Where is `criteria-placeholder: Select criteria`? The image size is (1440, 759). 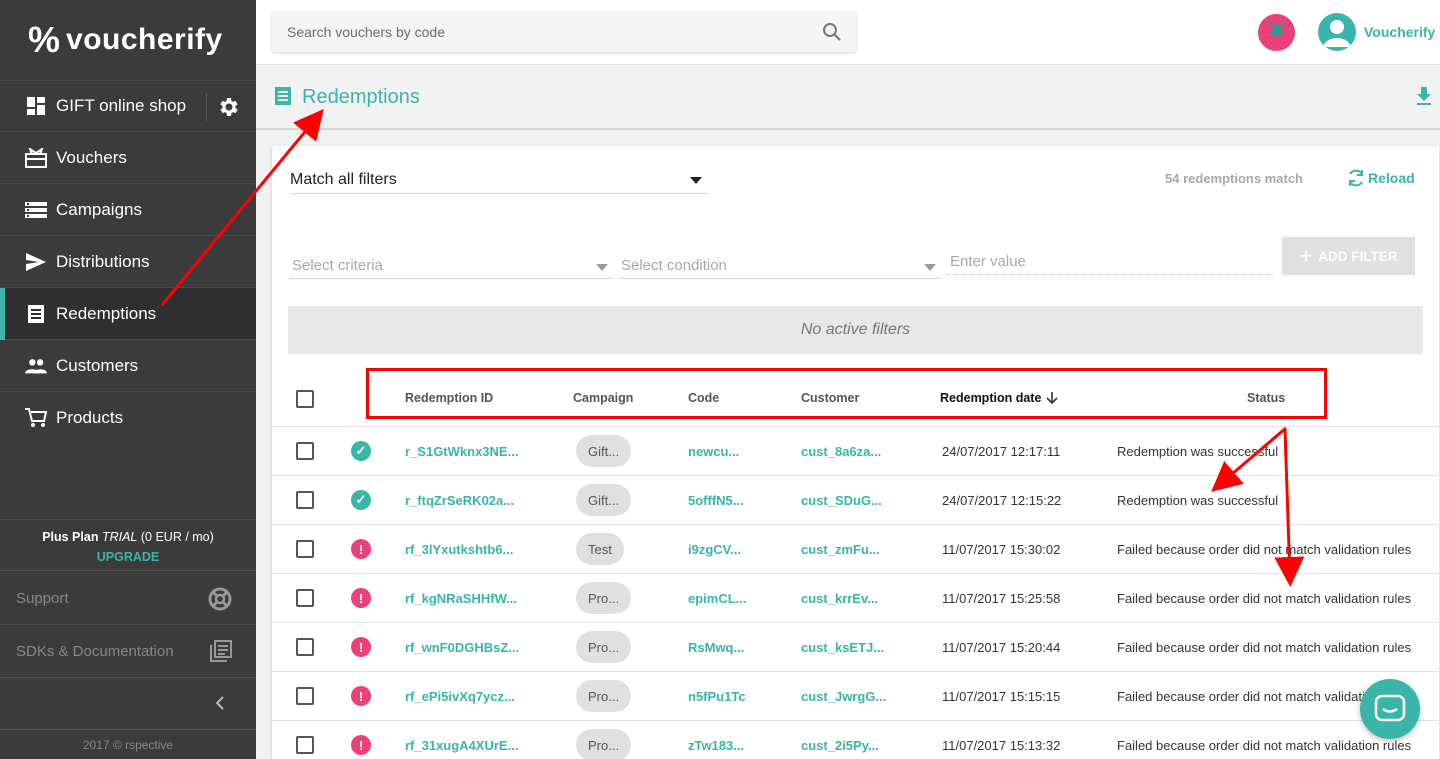 criteria-placeholder: Select criteria is located at coordinates (337, 265).